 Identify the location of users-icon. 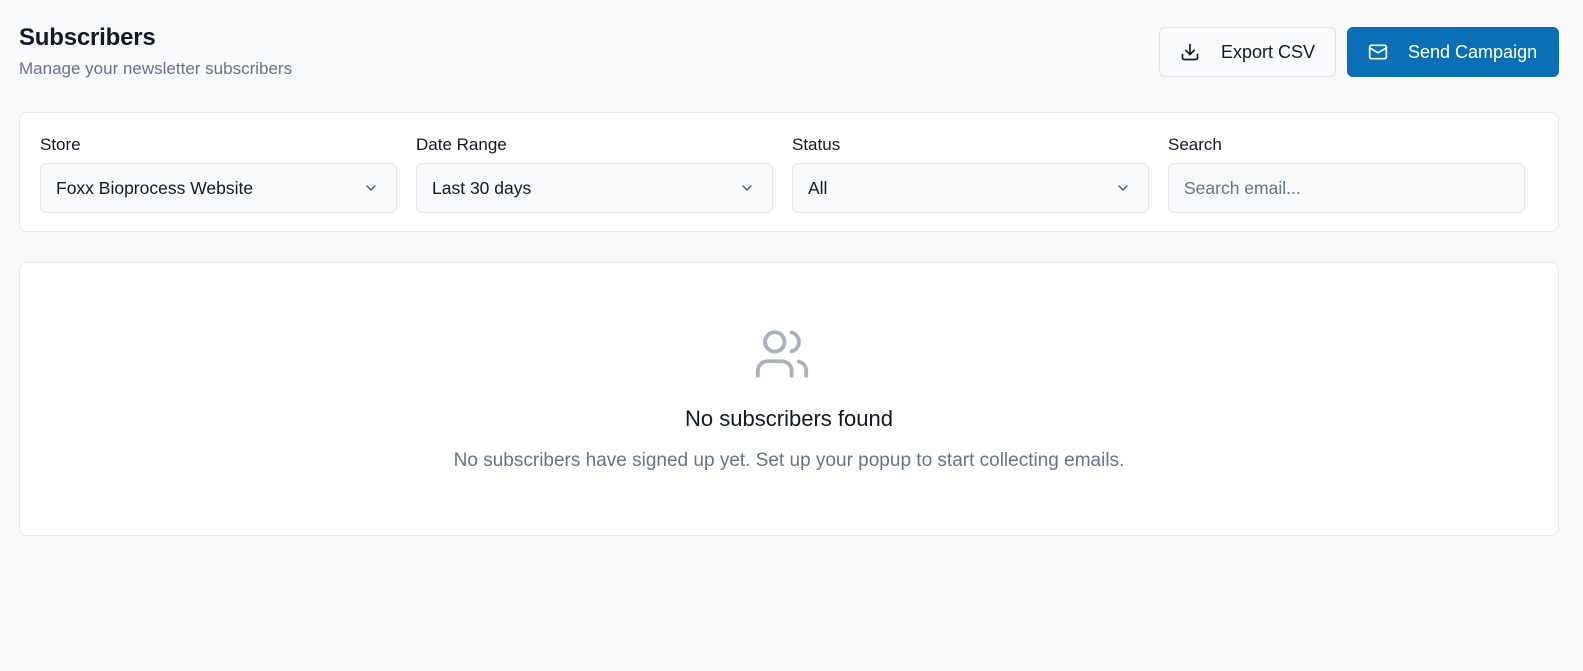
(782, 354).